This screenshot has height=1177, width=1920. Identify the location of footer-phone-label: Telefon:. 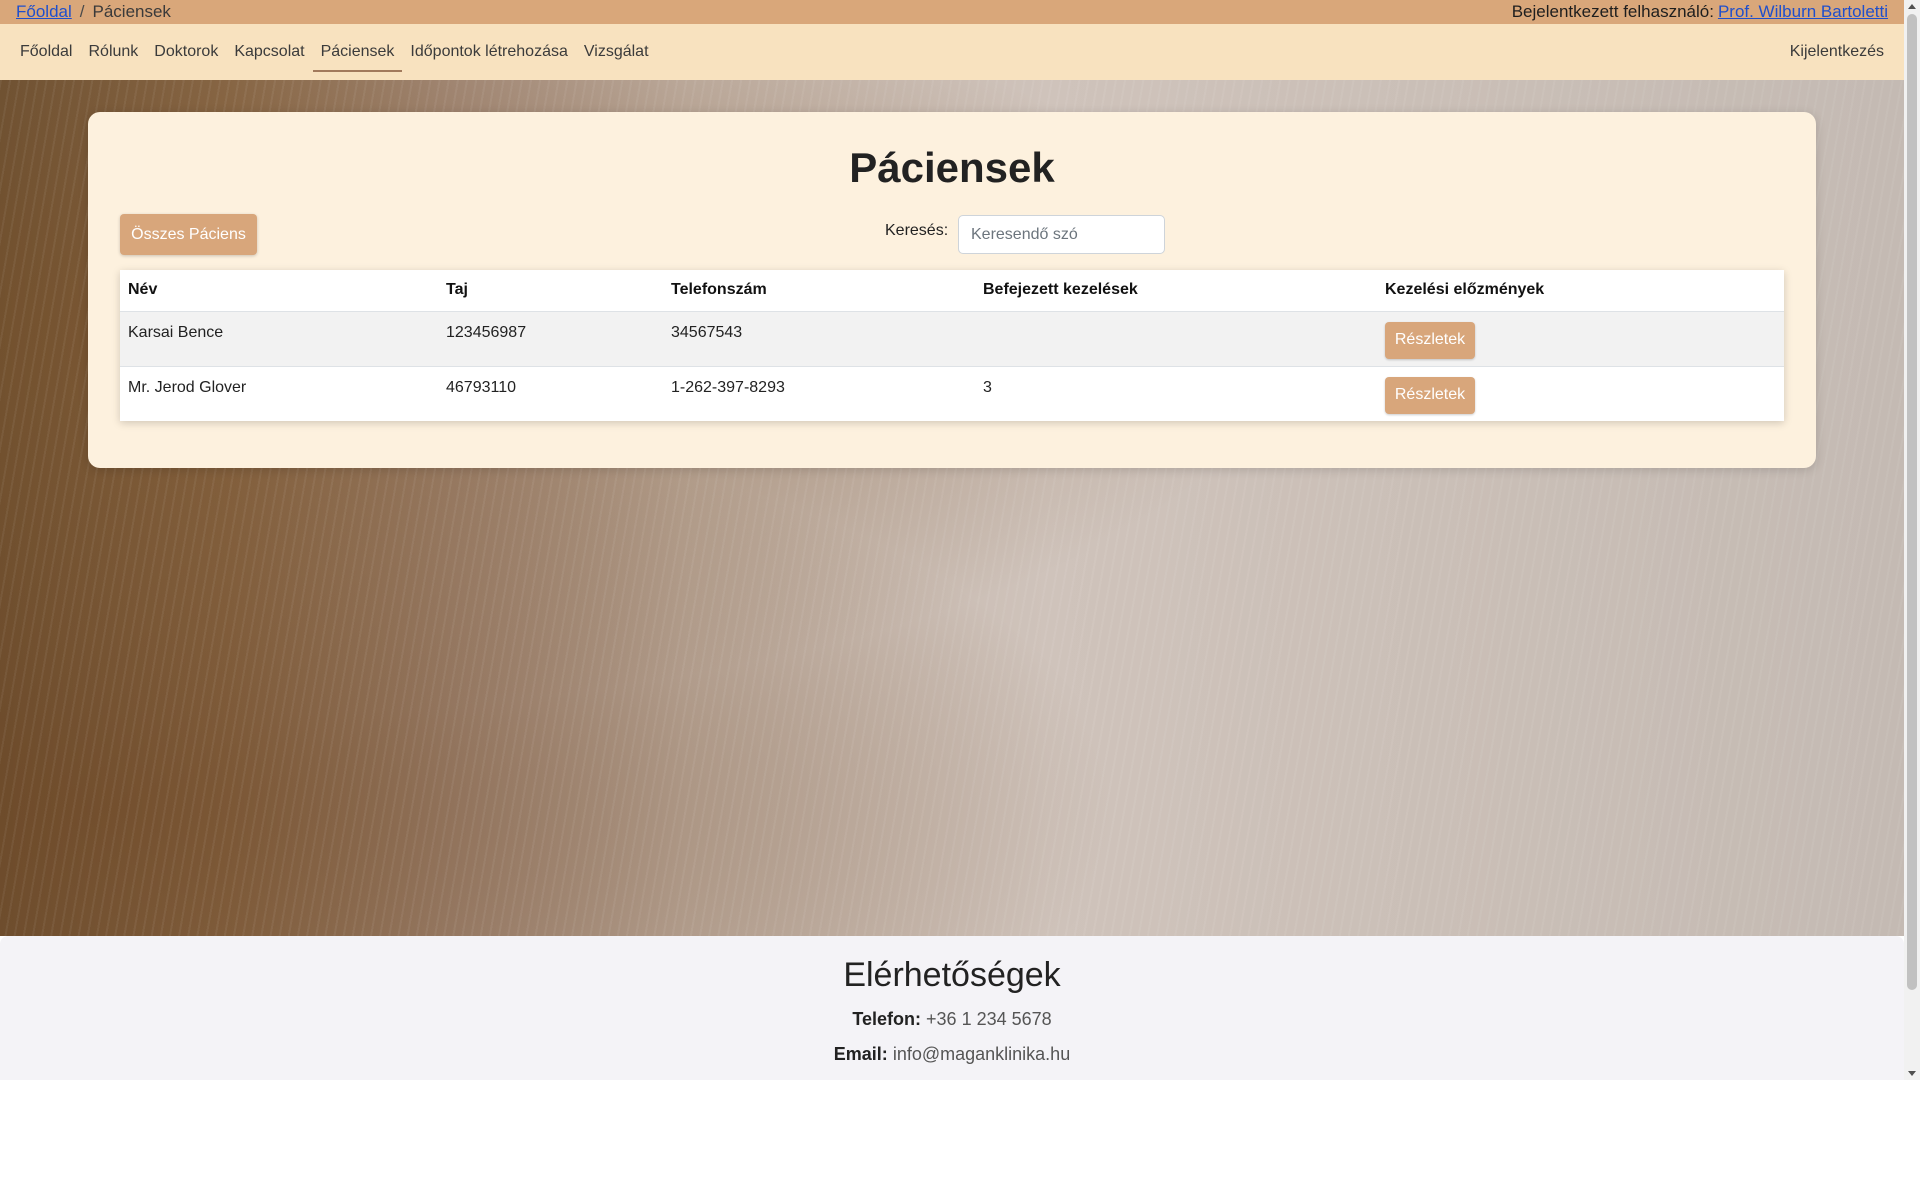
(887, 1019).